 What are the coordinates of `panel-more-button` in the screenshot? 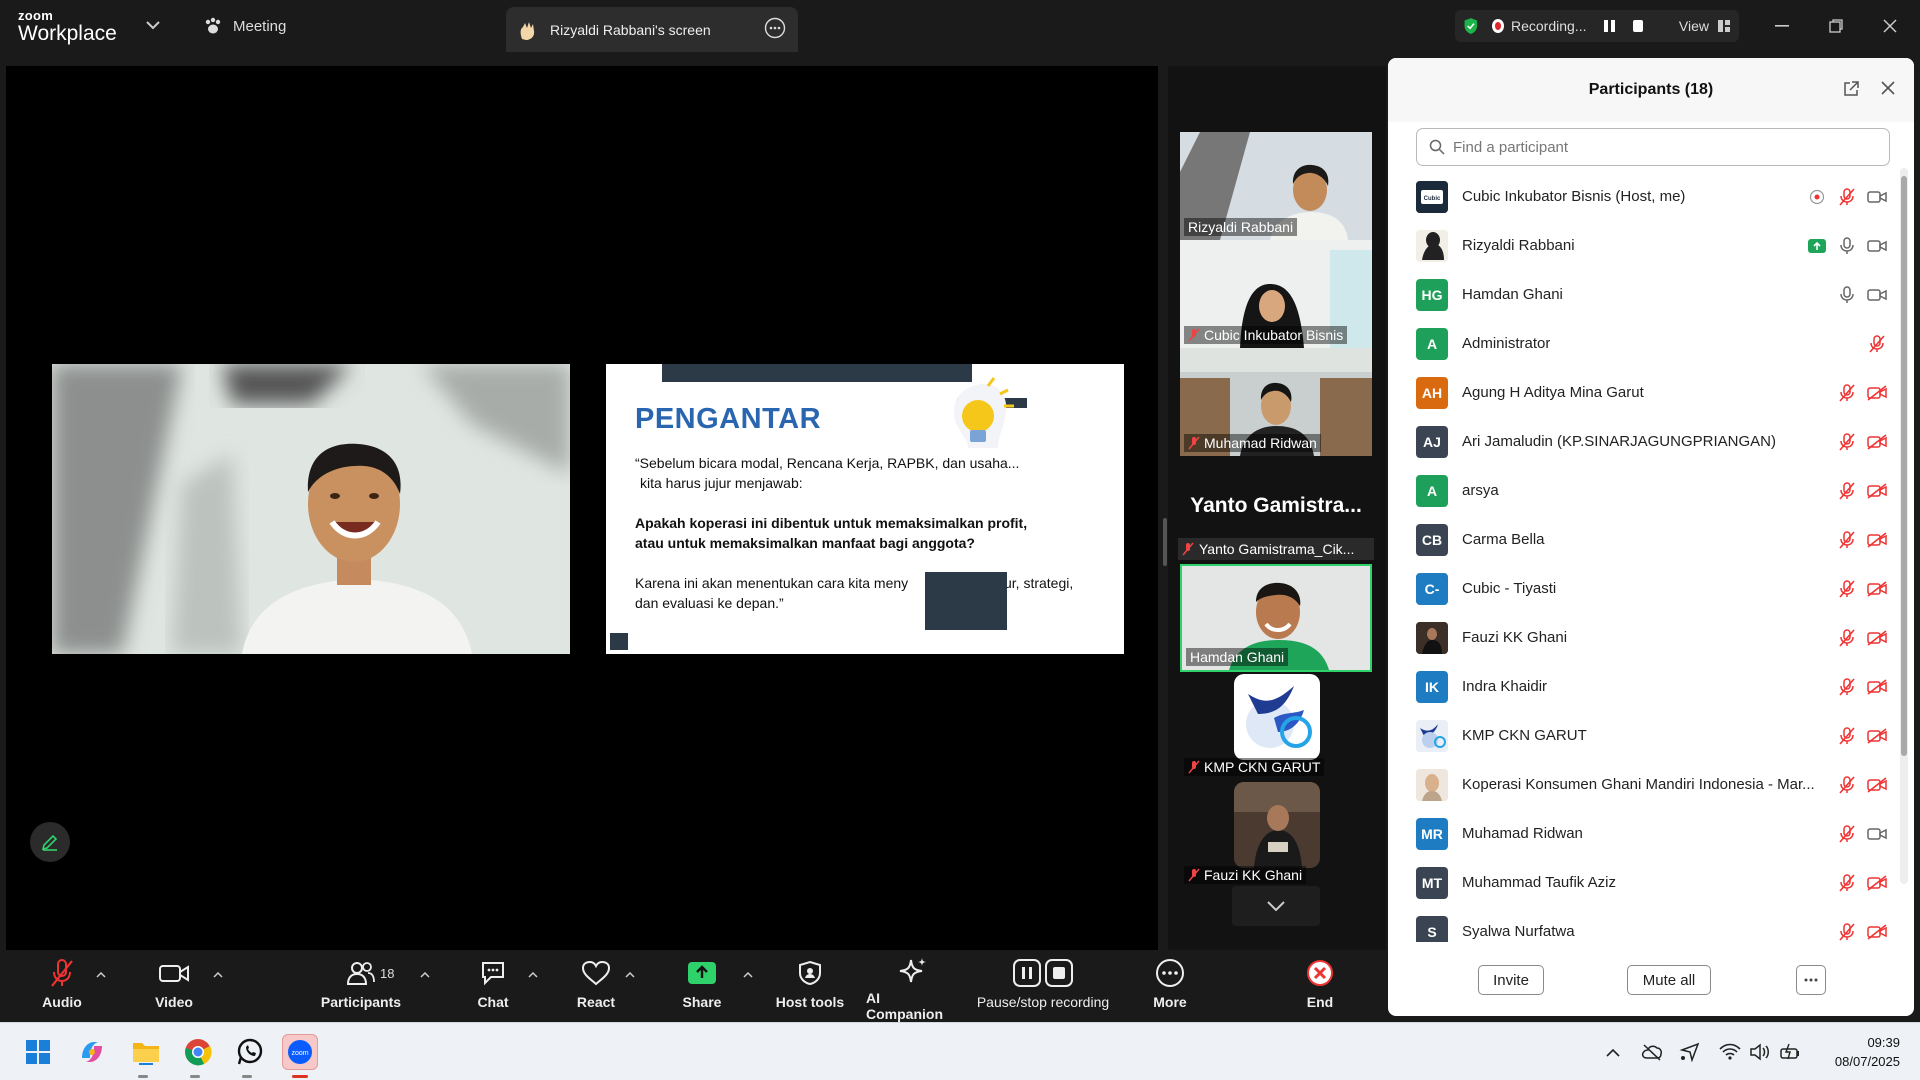 It's located at (1811, 980).